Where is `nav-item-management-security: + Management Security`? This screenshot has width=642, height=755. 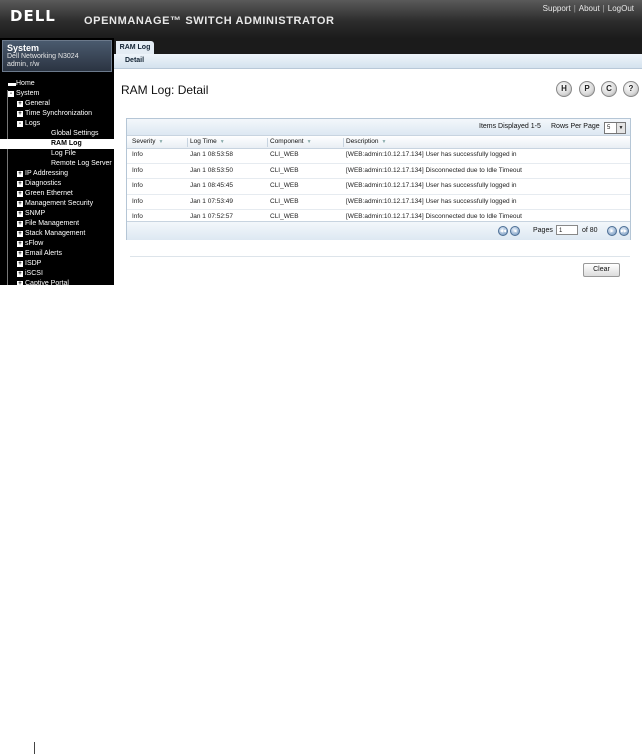
nav-item-management-security: + Management Security is located at coordinates (57, 204).